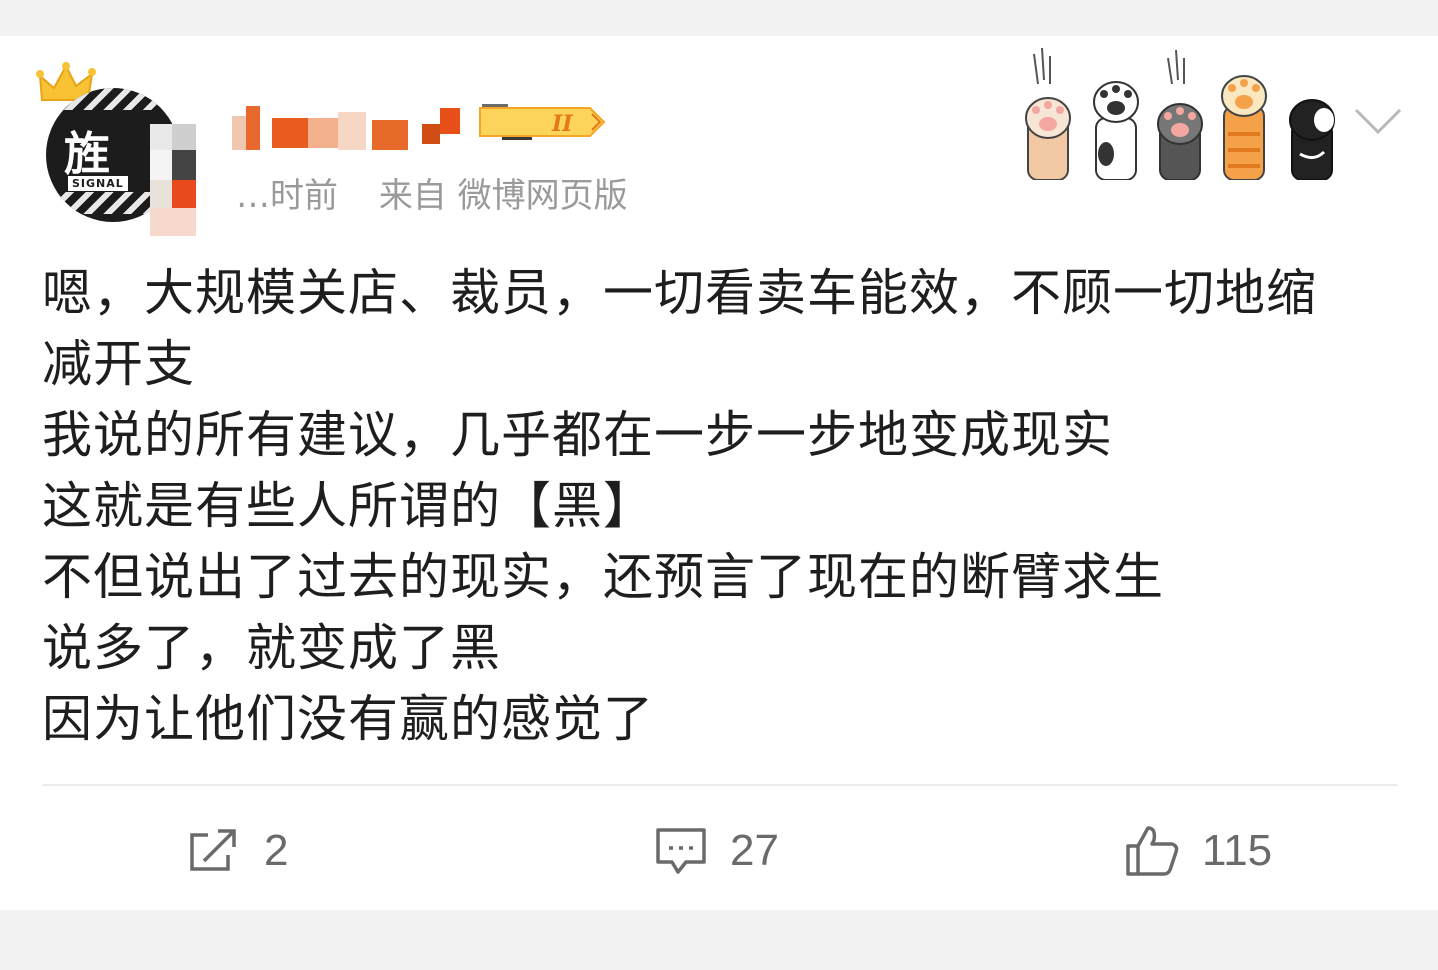 This screenshot has height=970, width=1438. What do you see at coordinates (1237, 850) in the screenshot?
I see `like-count: 115` at bounding box center [1237, 850].